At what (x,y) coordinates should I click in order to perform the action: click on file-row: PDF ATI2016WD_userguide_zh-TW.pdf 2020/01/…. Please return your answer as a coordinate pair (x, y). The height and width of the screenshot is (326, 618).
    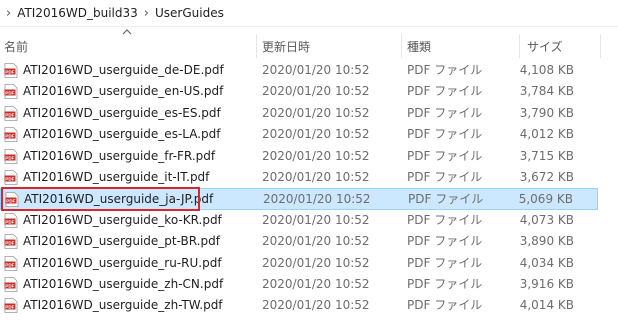
    Looking at the image, I should click on (299, 305).